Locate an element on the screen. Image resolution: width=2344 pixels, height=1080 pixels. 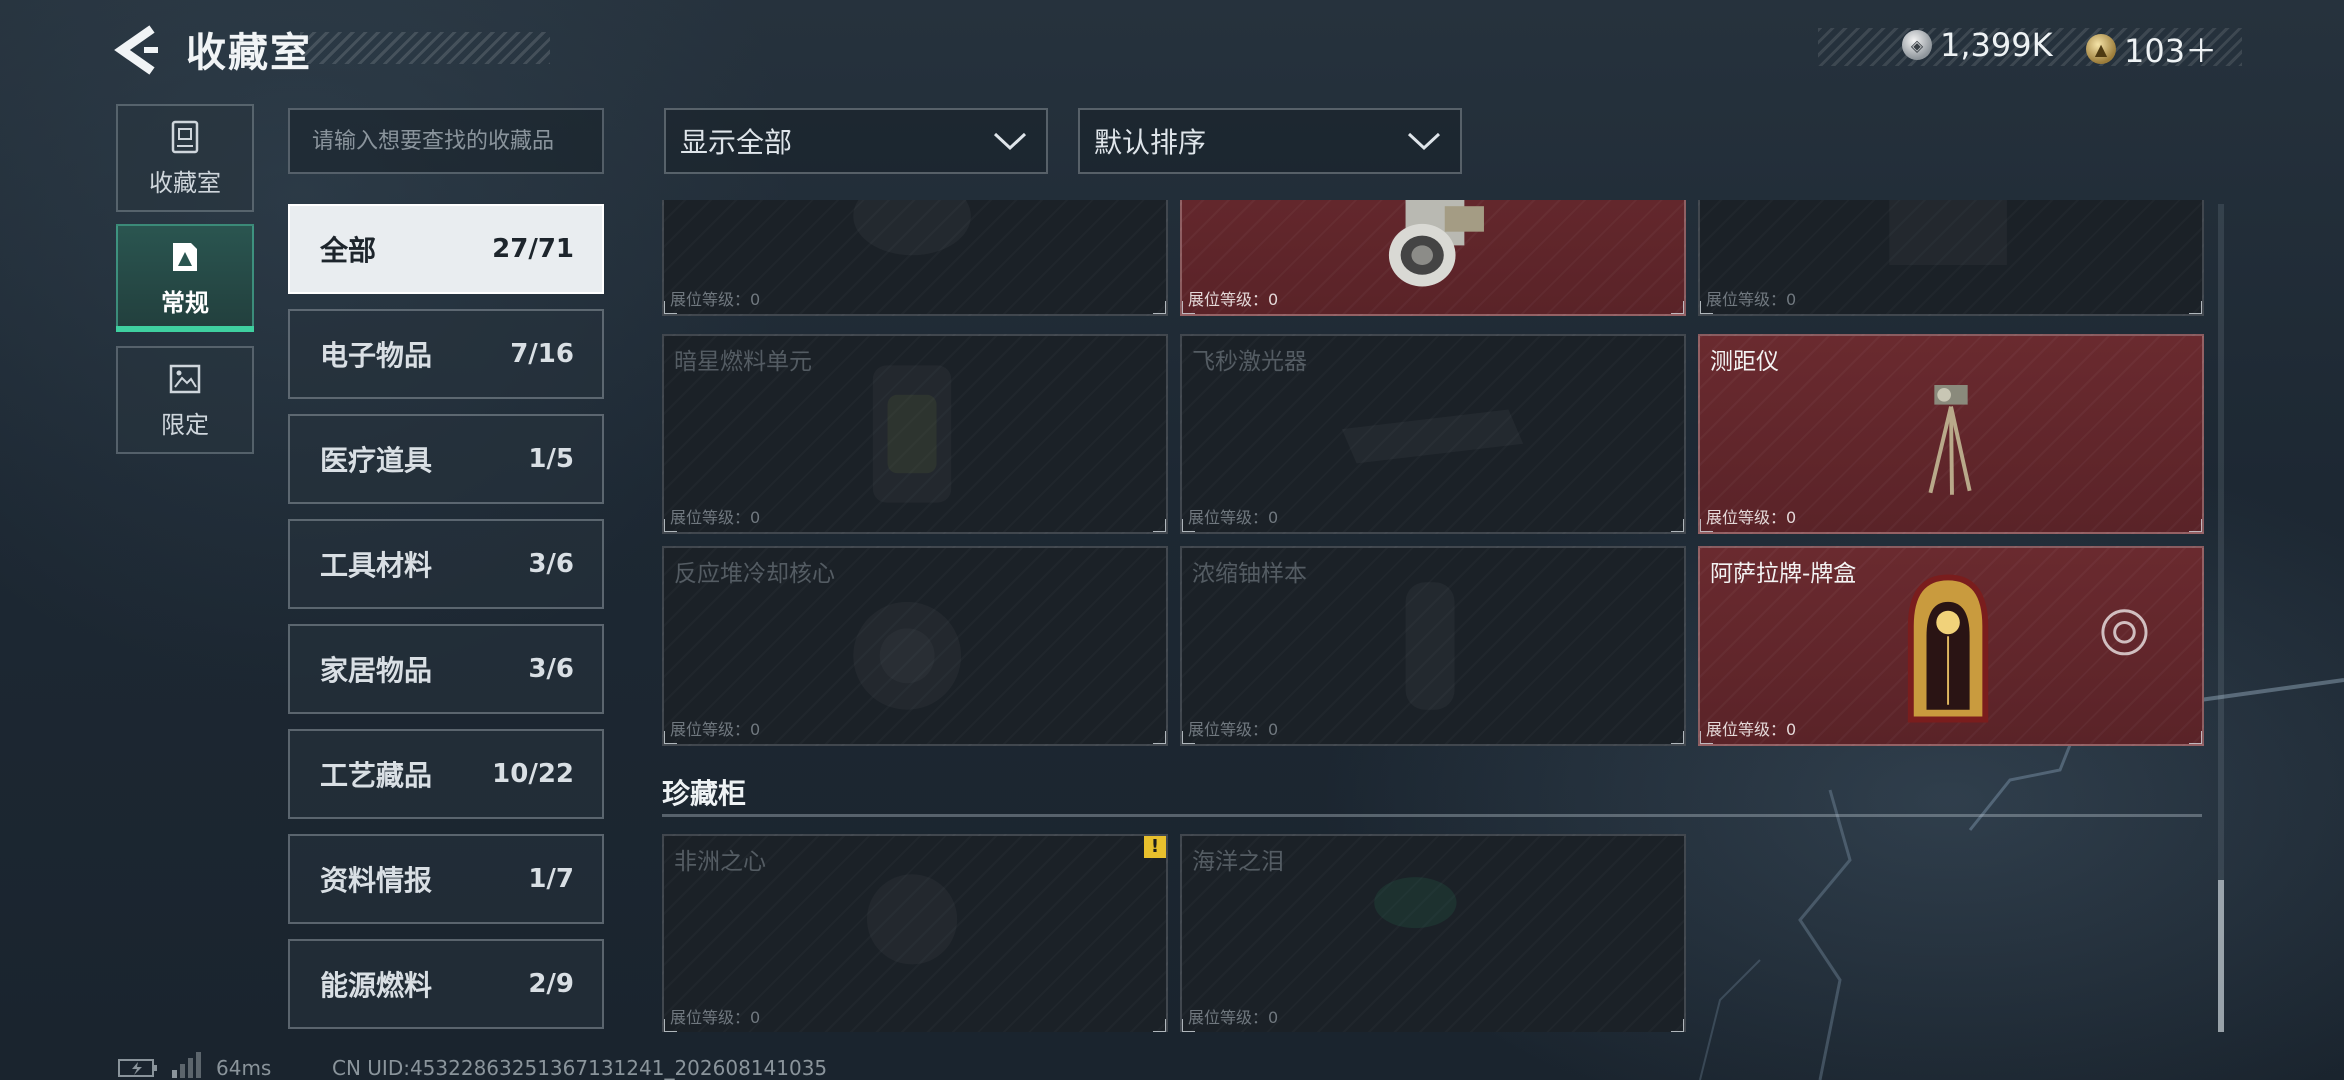
silver-currency: ◈ 1,399K is located at coordinates (1977, 45).